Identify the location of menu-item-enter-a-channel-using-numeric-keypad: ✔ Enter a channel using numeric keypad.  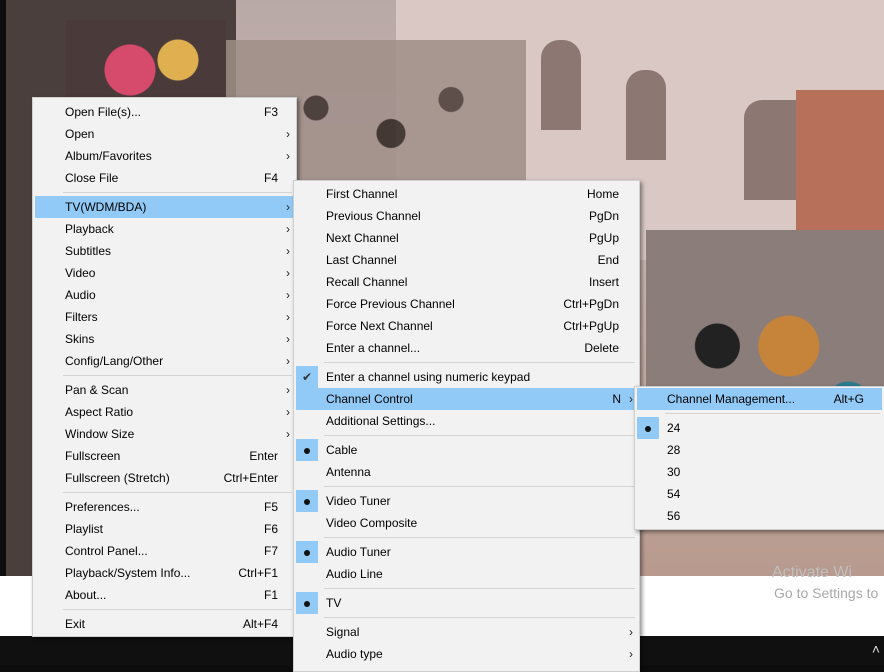
(466, 377).